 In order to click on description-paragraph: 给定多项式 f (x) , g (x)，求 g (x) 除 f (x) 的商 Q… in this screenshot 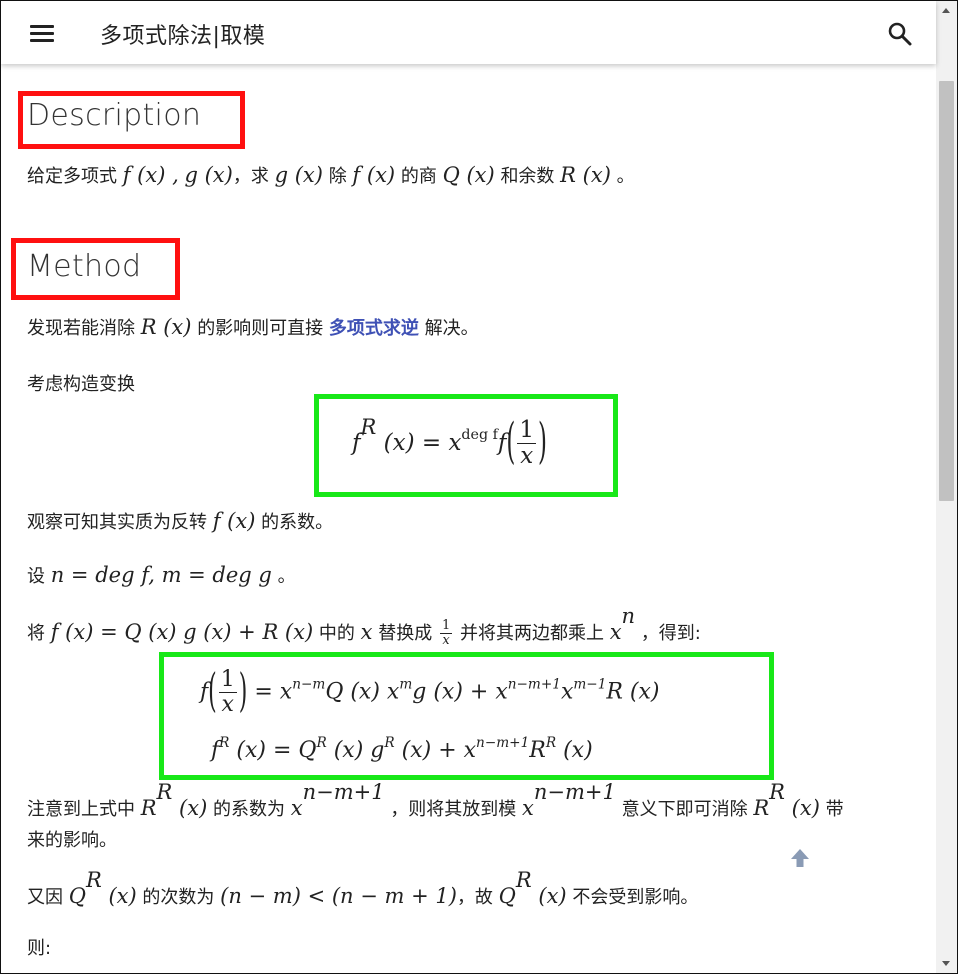, I will do `click(331, 175)`.